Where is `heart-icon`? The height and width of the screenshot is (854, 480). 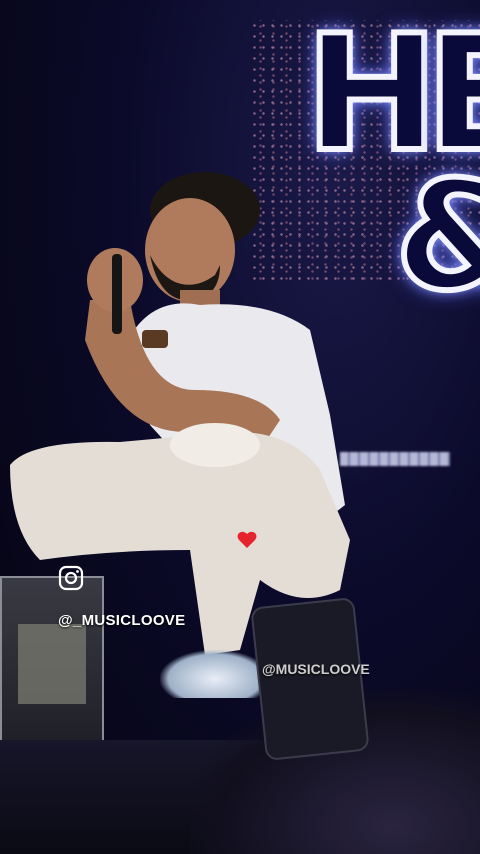 heart-icon is located at coordinates (247, 539).